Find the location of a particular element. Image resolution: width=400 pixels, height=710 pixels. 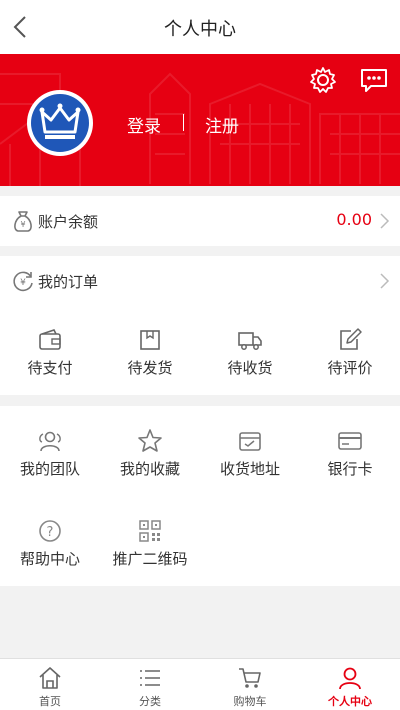

money-bag-icon: ¥ is located at coordinates (23, 221).